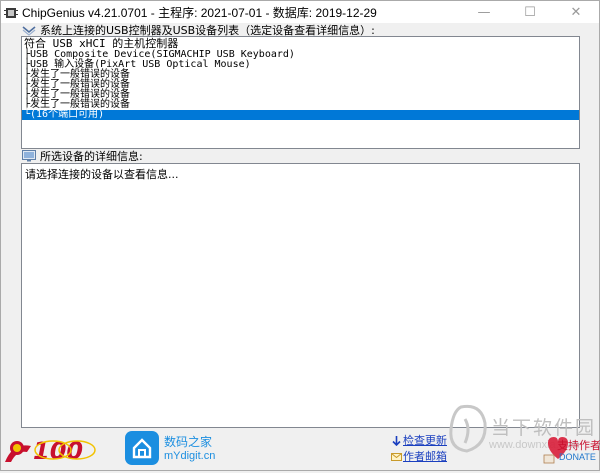  I want to click on device-list-item: ├发生了一般错误的设备, so click(300, 105).